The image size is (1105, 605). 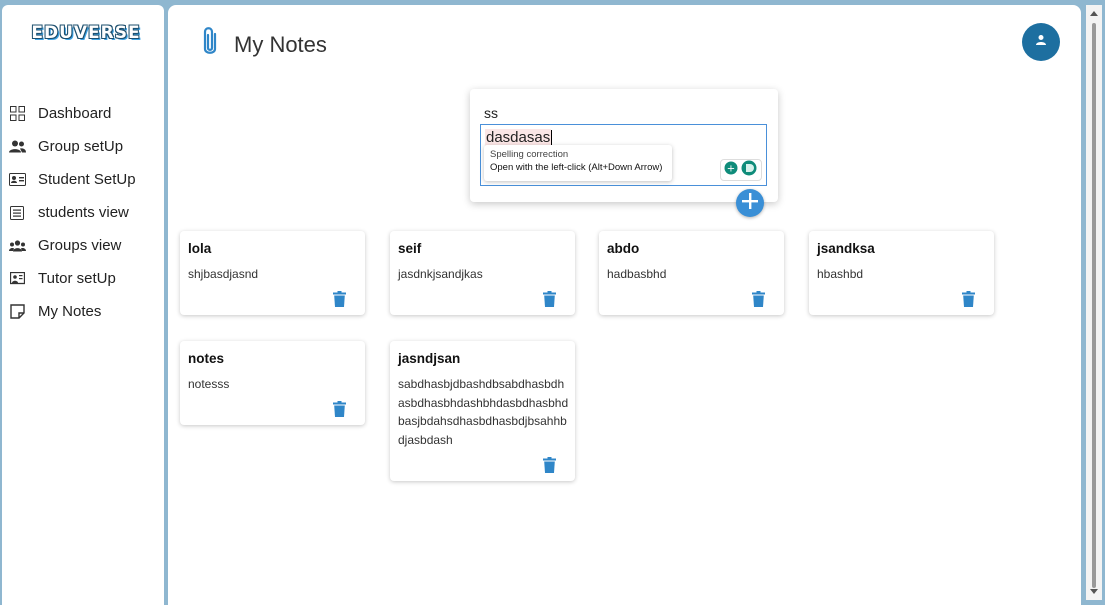 I want to click on note-title: jasndjsan, so click(x=429, y=358).